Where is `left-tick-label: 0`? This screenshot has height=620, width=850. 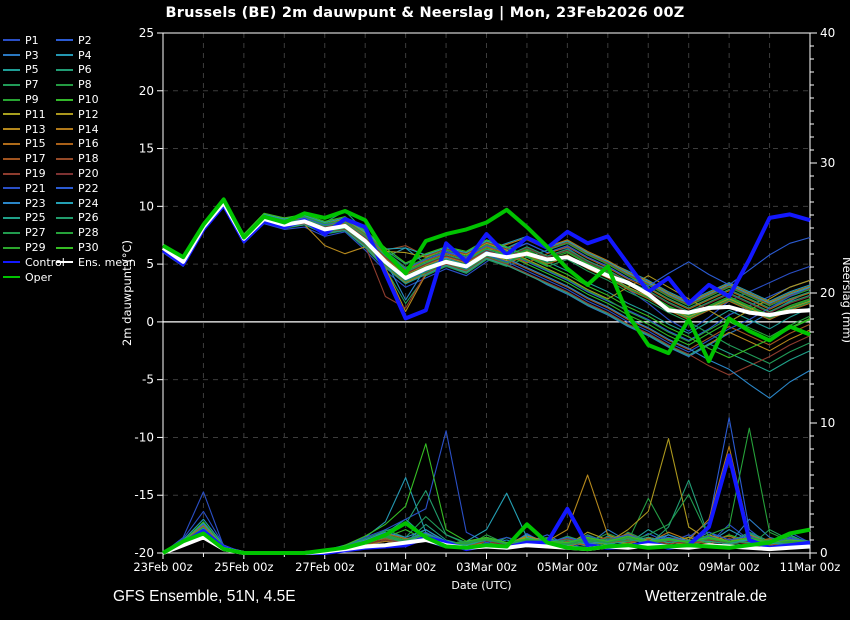 left-tick-label: 0 is located at coordinates (150, 322).